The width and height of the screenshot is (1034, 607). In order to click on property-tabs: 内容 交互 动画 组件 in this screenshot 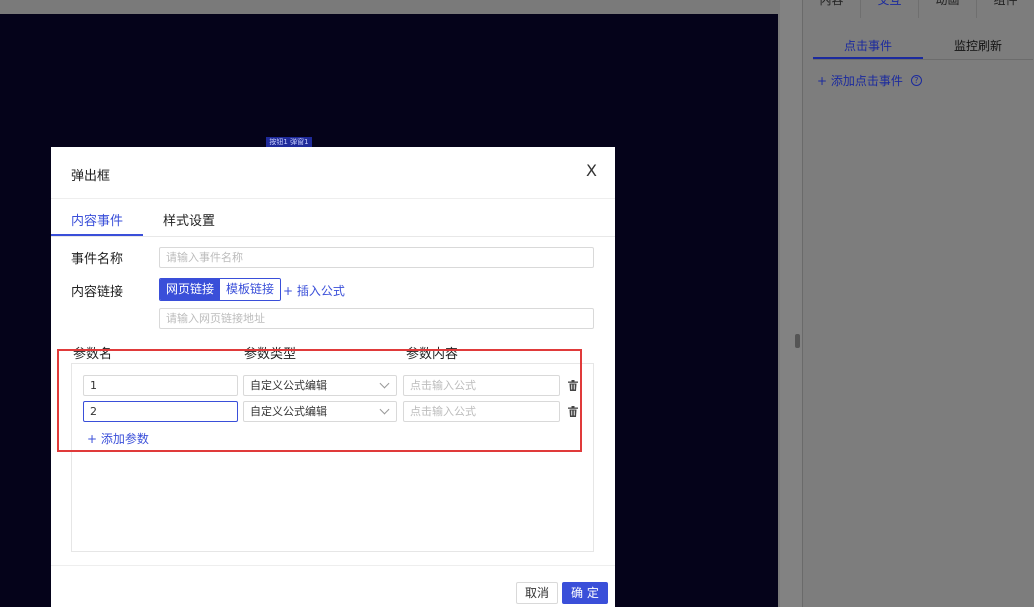, I will do `click(918, 9)`.